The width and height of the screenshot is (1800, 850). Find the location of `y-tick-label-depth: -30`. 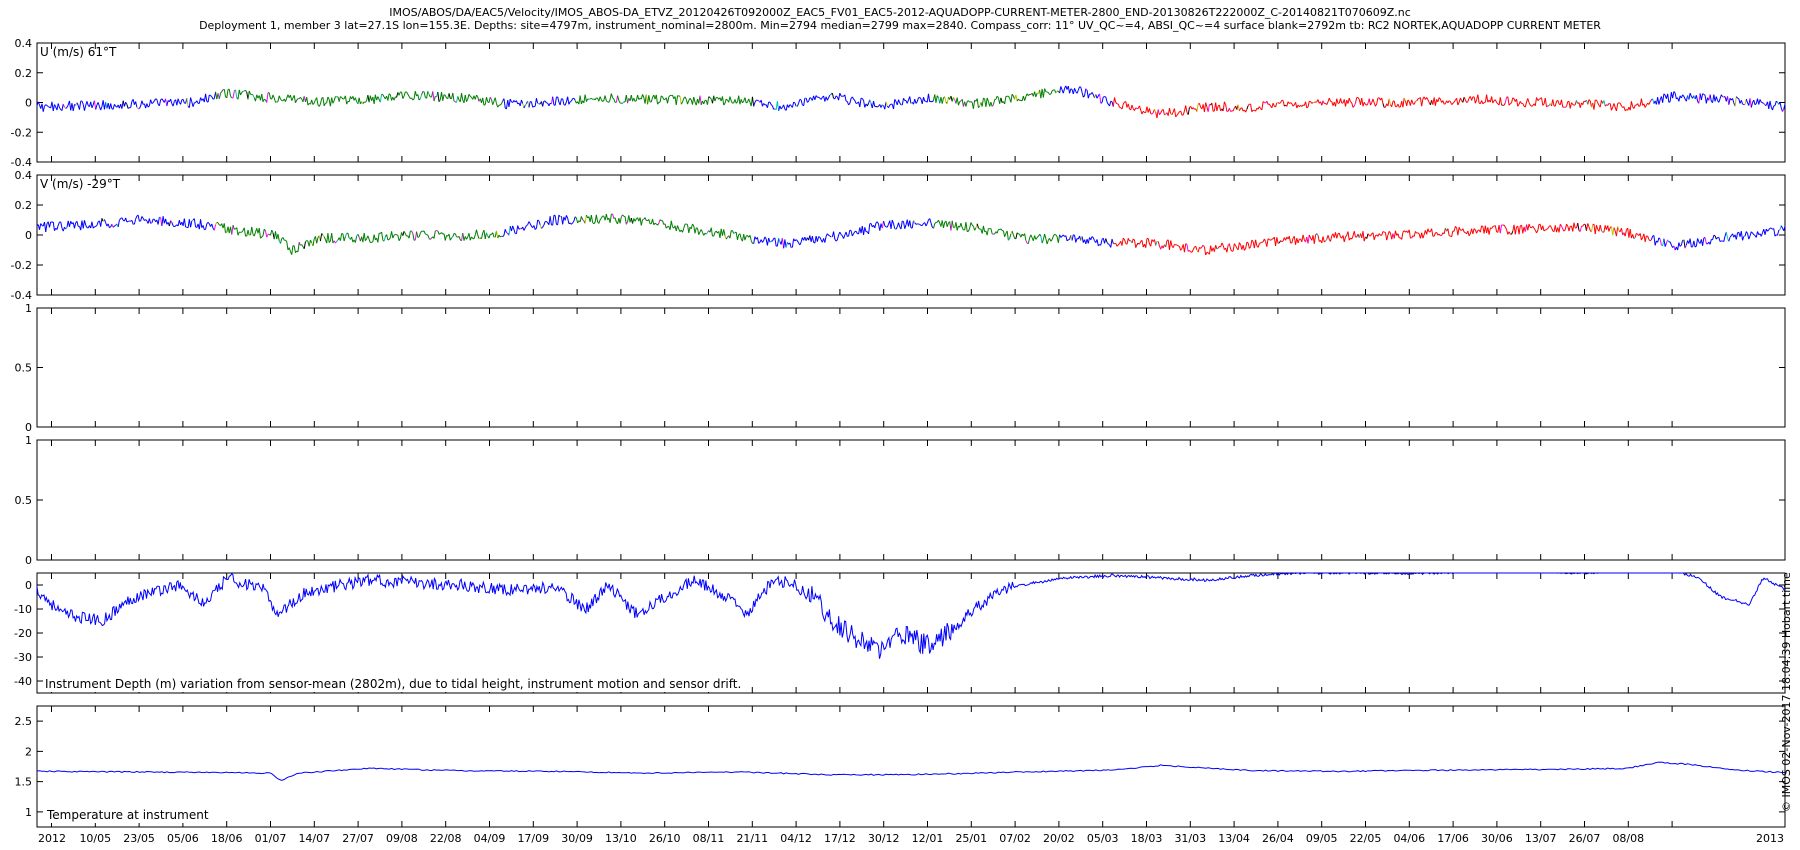

y-tick-label-depth: -30 is located at coordinates (23, 657).